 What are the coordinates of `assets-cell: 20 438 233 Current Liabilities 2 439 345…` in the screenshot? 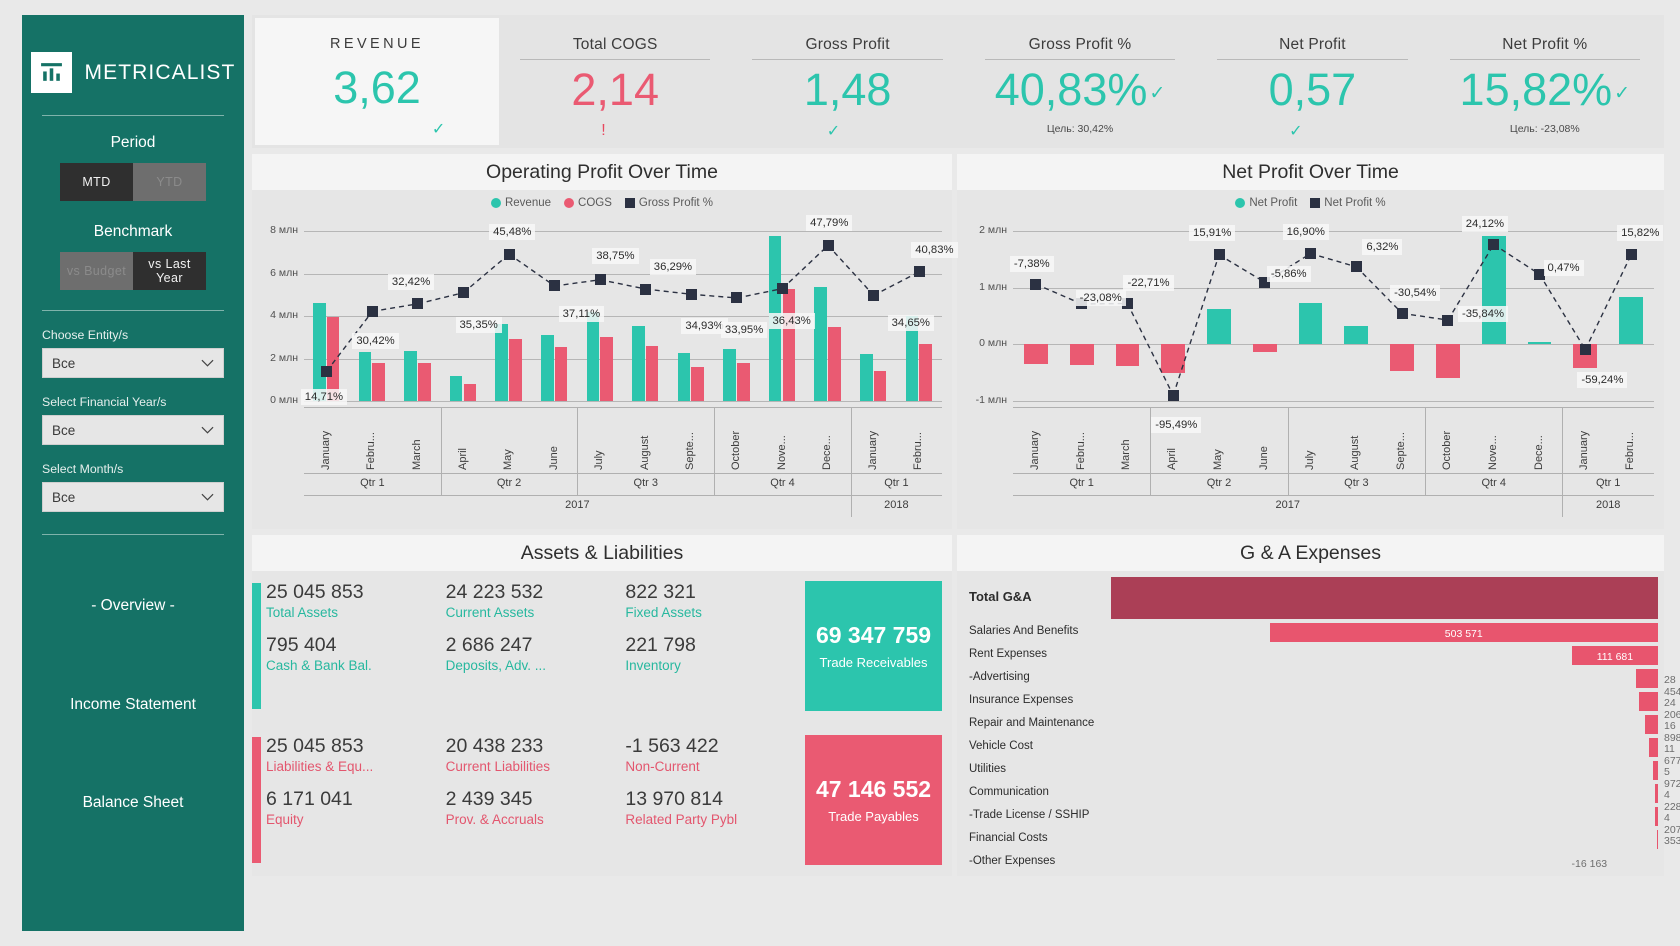 It's located at (536, 800).